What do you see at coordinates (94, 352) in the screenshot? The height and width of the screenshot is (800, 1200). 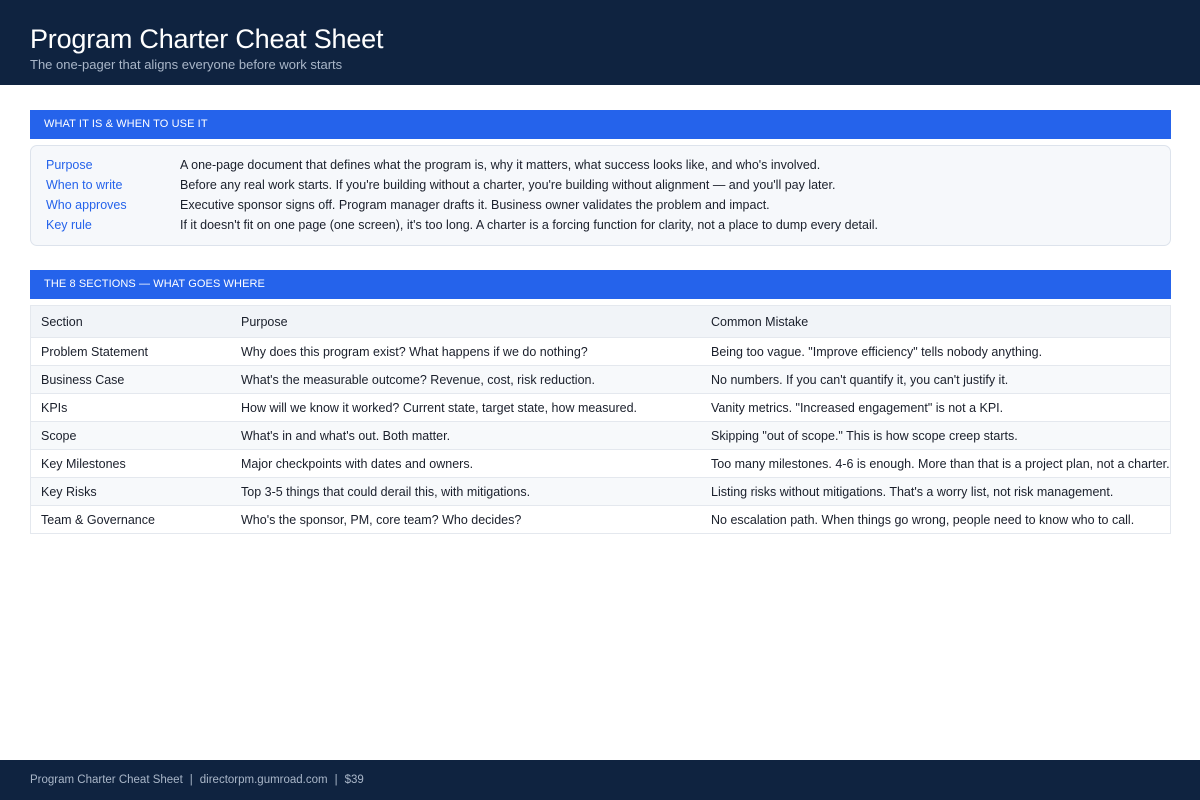 I see `cell-section: Problem Statement` at bounding box center [94, 352].